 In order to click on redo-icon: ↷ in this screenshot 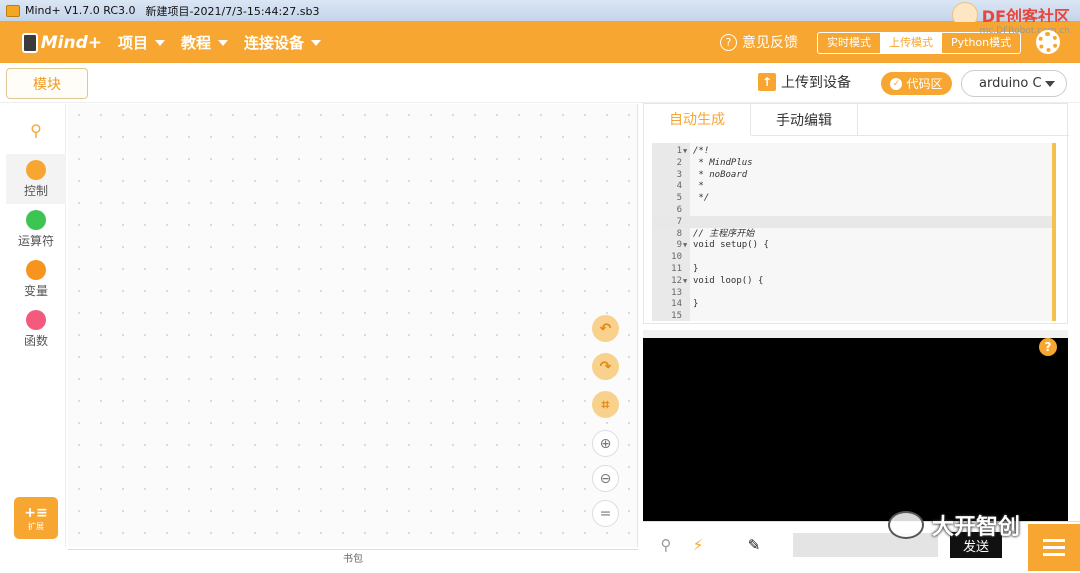, I will do `click(605, 366)`.